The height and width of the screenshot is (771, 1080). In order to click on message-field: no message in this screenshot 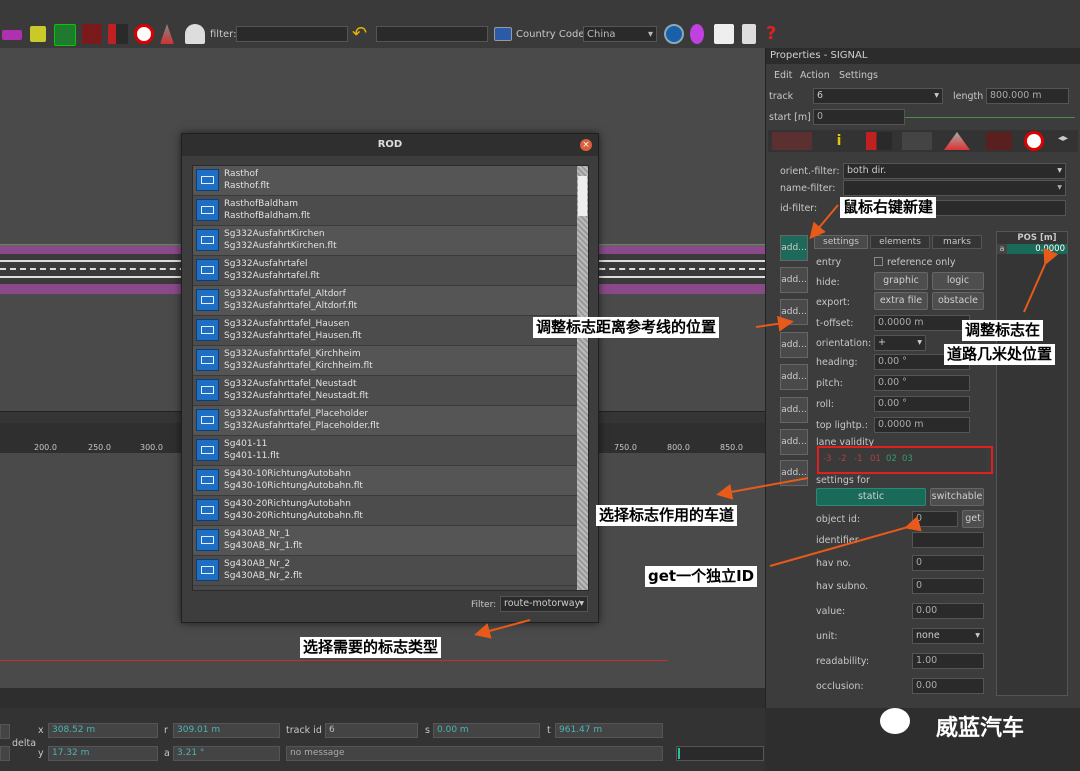, I will do `click(474, 753)`.